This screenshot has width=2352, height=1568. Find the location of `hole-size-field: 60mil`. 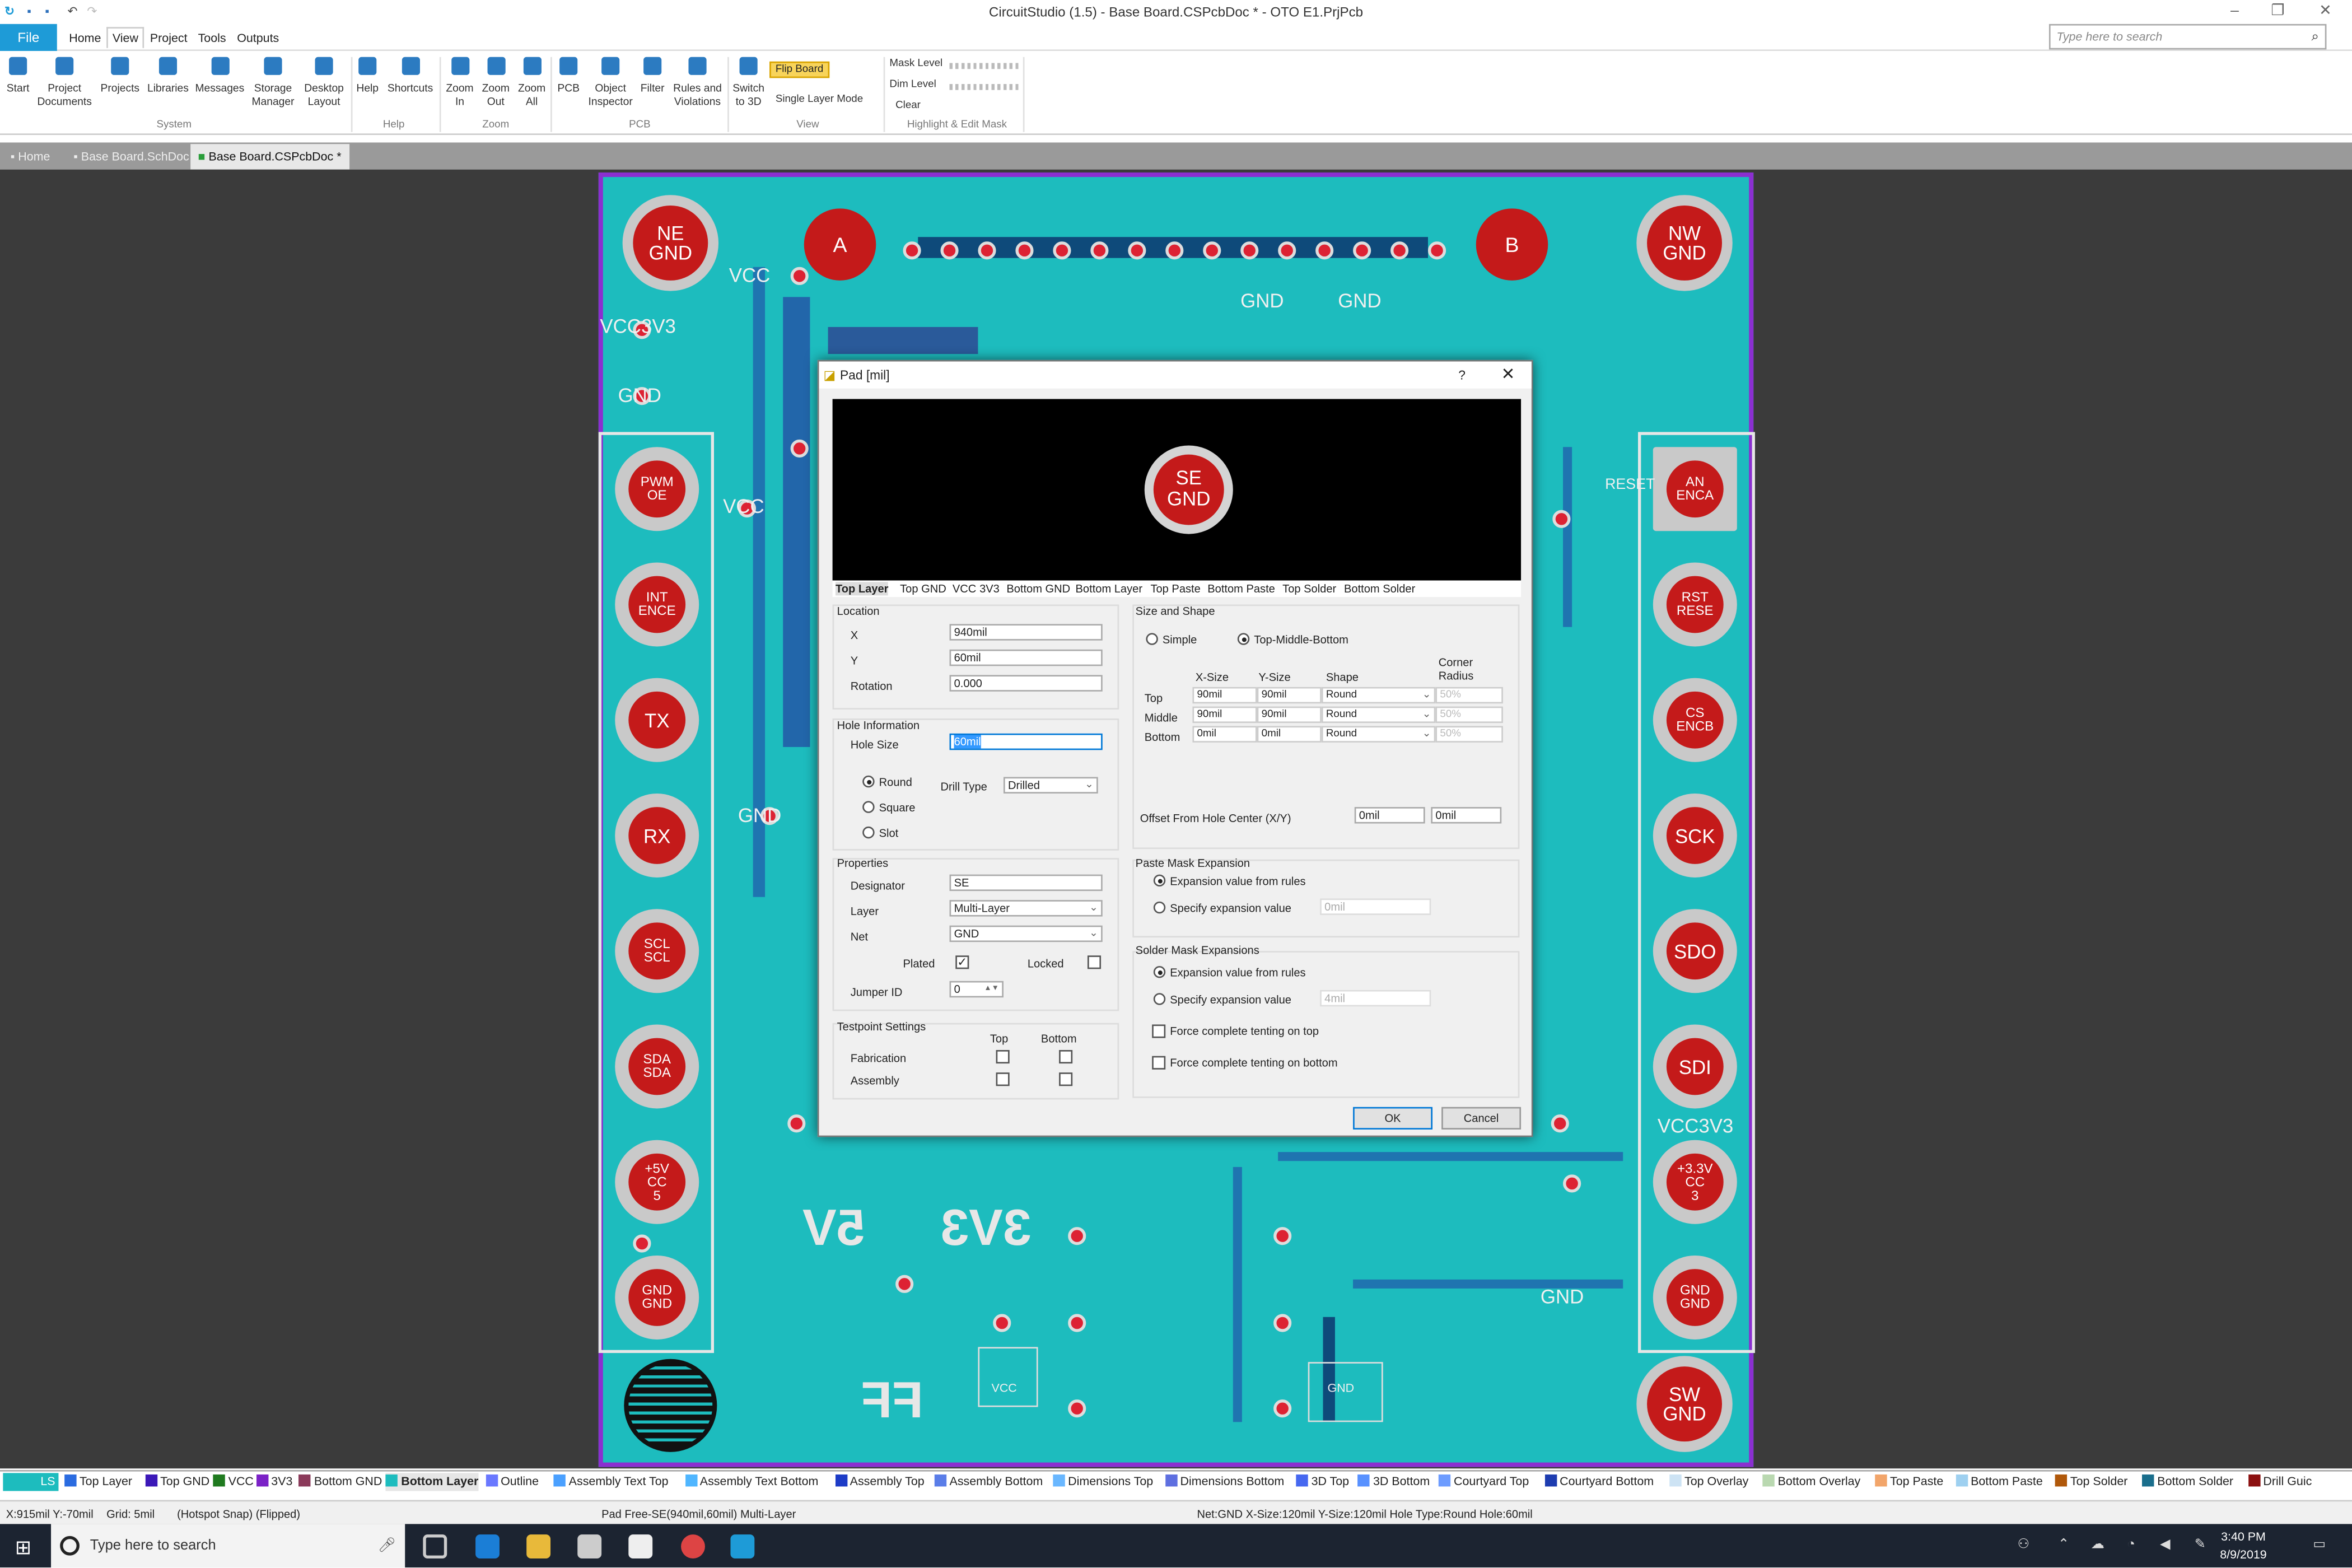

hole-size-field: 60mil is located at coordinates (1026, 742).